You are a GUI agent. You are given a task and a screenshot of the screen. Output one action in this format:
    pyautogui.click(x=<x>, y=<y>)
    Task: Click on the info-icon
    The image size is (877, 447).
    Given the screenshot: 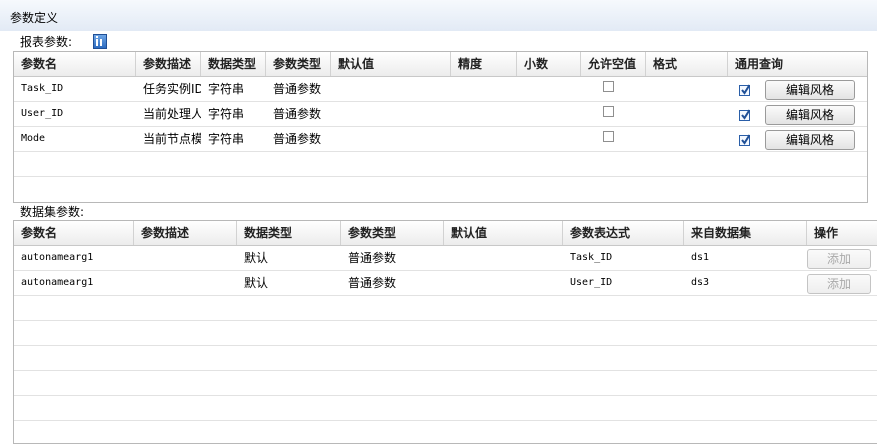 What is the action you would take?
    pyautogui.click(x=100, y=41)
    